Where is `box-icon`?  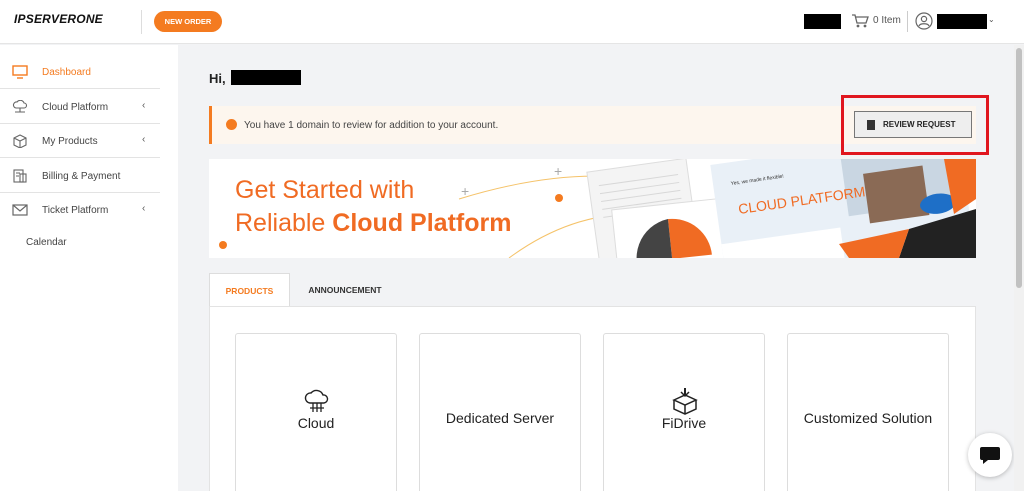
box-icon is located at coordinates (20, 141).